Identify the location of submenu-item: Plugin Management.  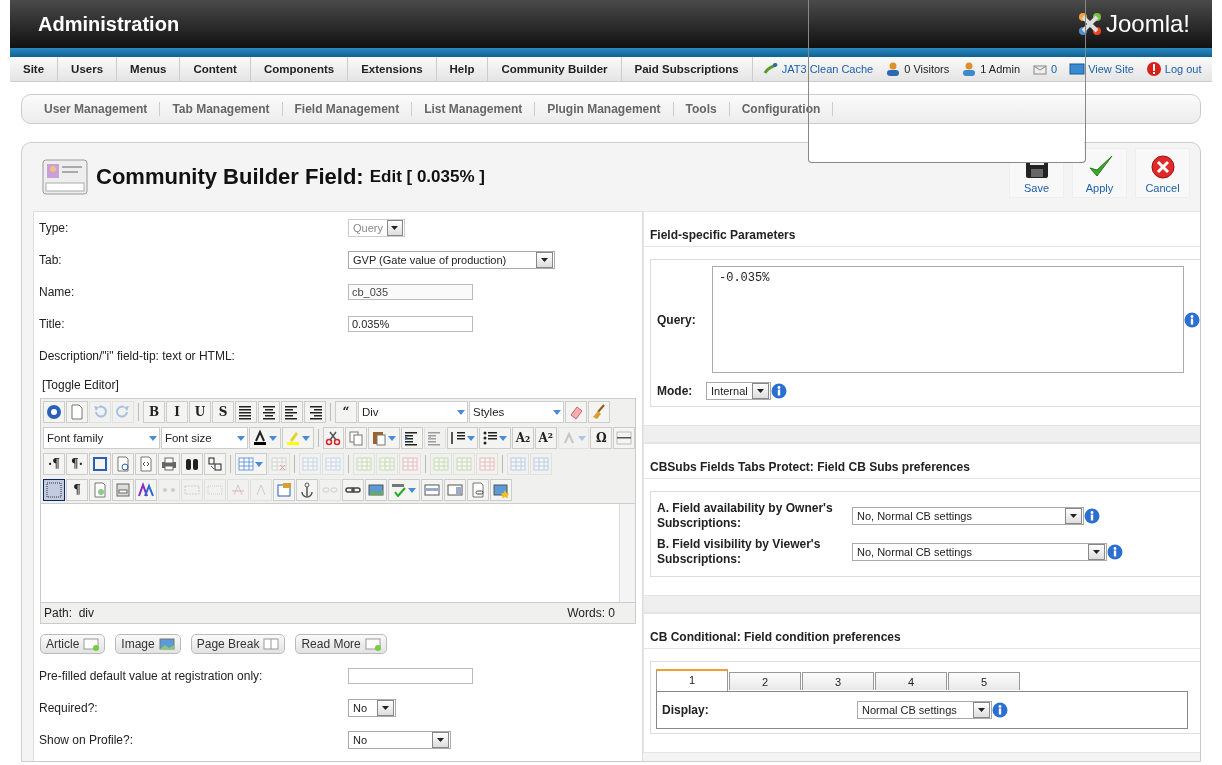
(604, 109).